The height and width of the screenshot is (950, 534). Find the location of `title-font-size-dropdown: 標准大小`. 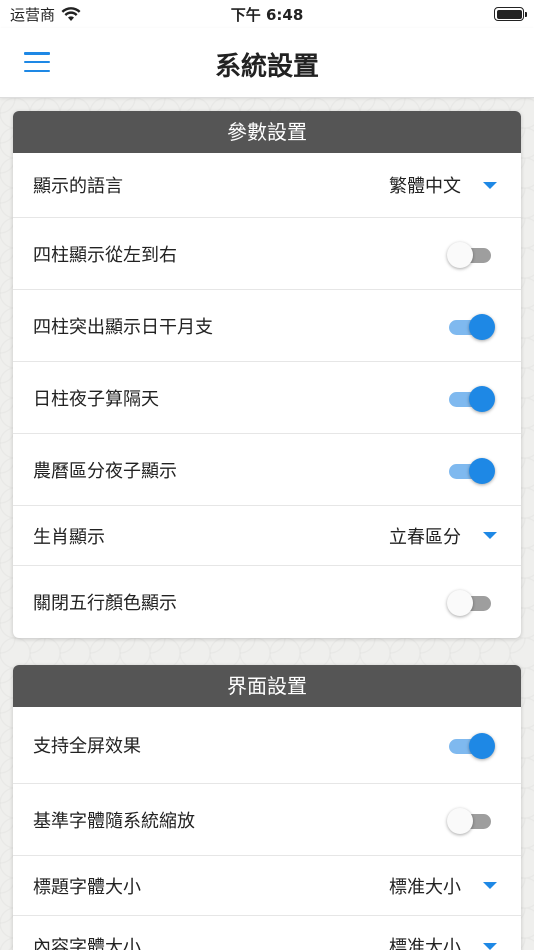

title-font-size-dropdown: 標准大小 is located at coordinates (445, 886).